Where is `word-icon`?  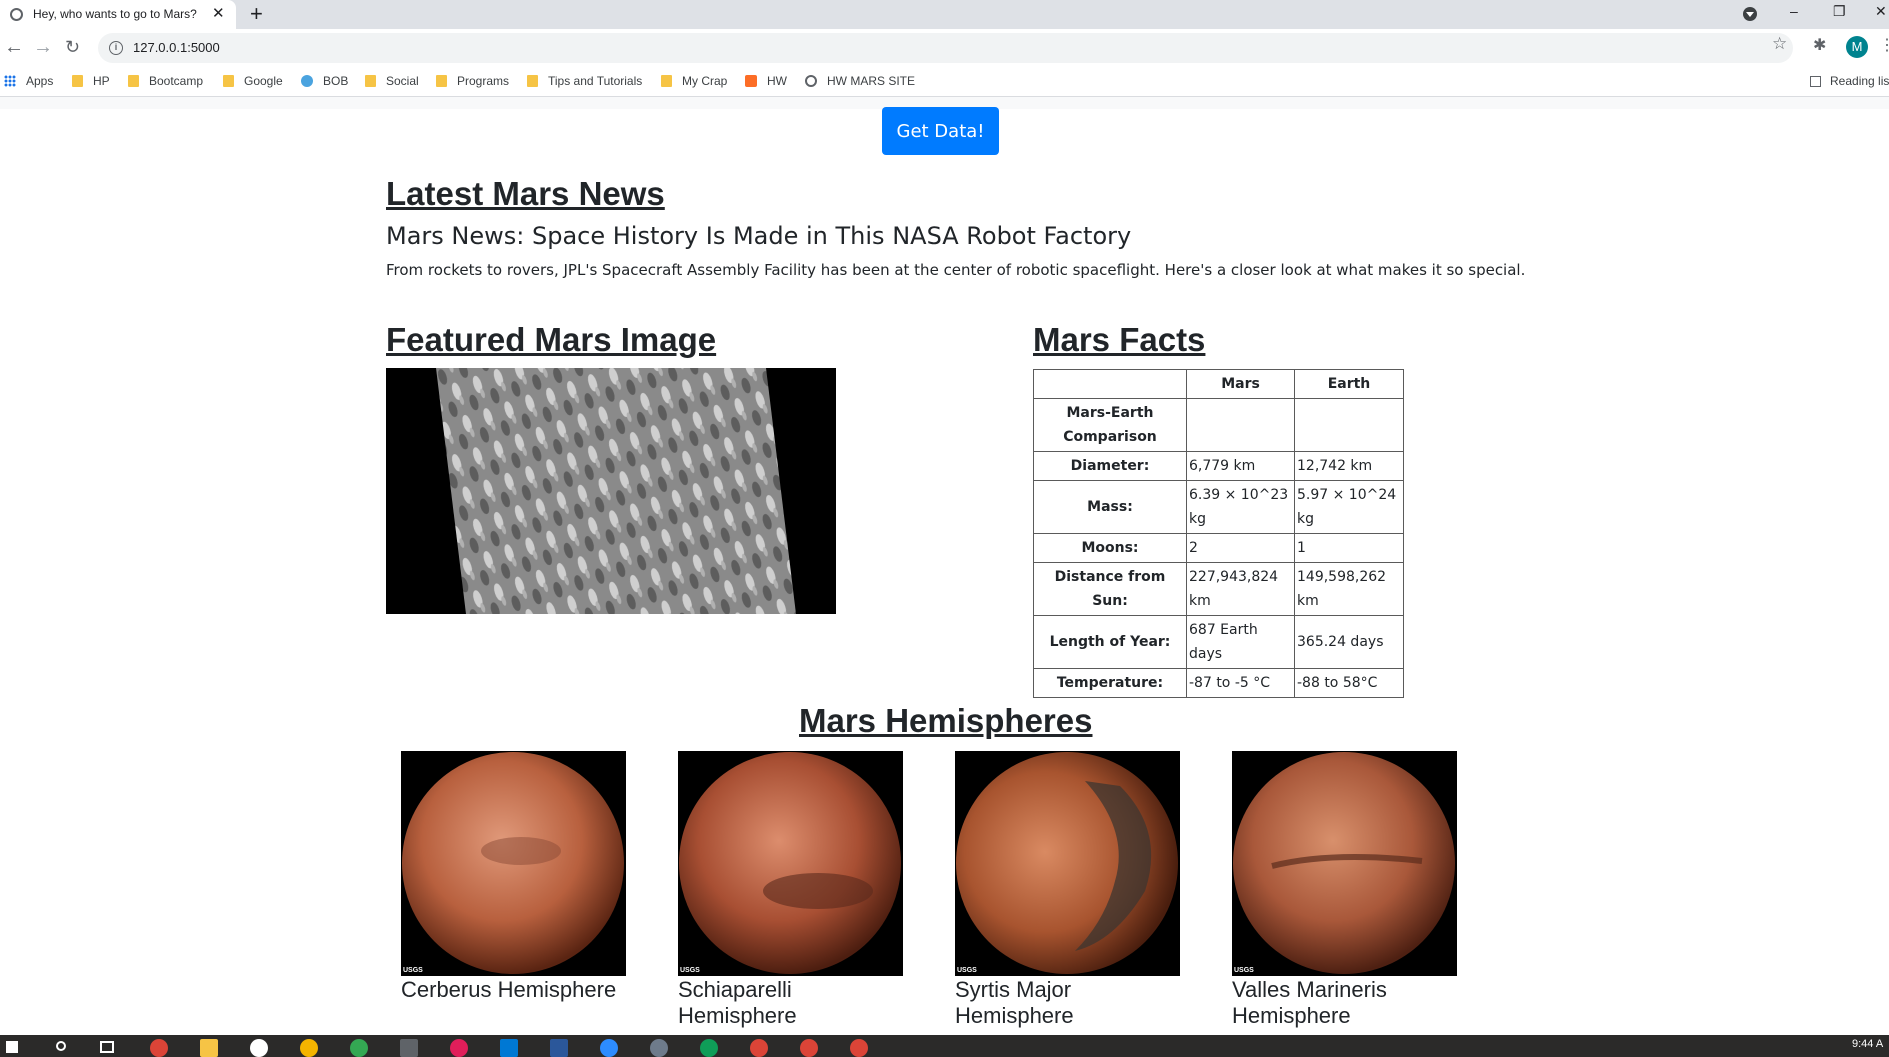 word-icon is located at coordinates (559, 1048).